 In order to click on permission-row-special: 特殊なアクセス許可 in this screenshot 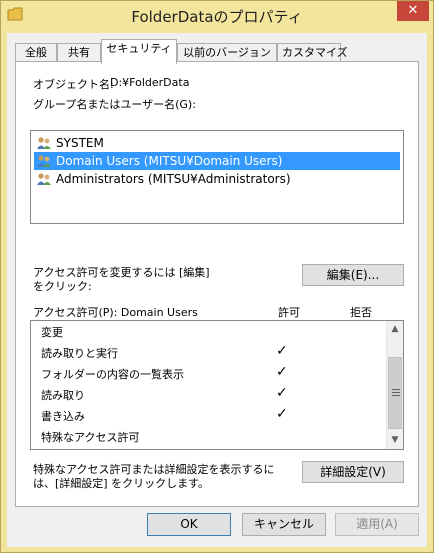, I will do `click(208, 436)`.